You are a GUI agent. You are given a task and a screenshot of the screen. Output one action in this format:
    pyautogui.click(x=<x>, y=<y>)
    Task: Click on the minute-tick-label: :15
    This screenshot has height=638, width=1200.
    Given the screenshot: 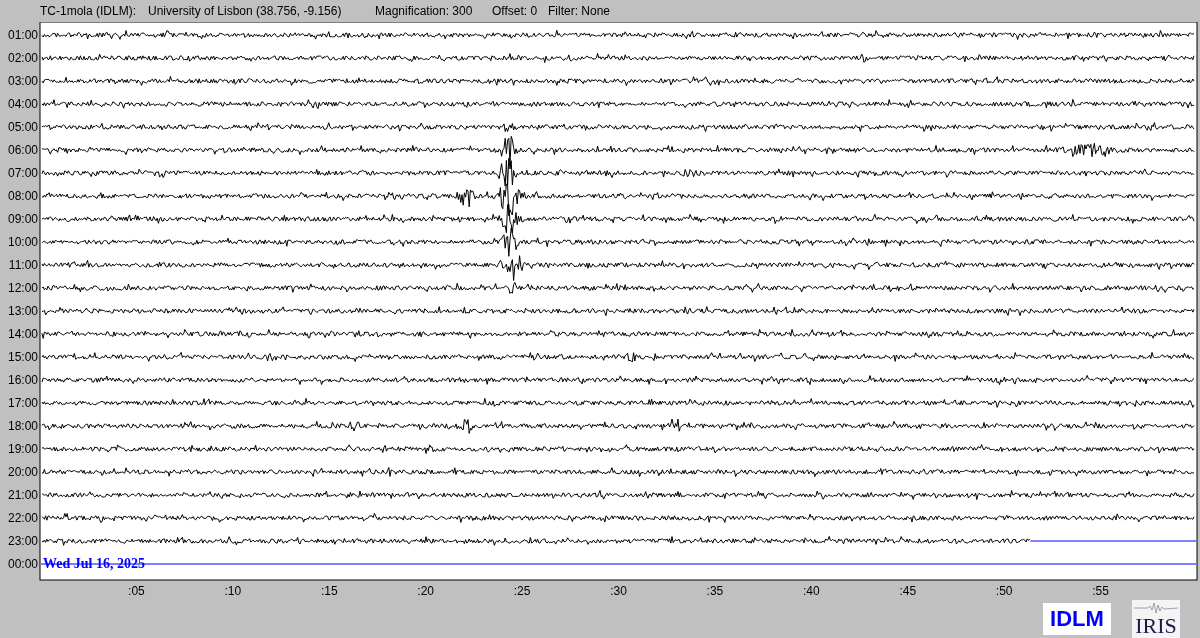 What is the action you would take?
    pyautogui.click(x=329, y=591)
    